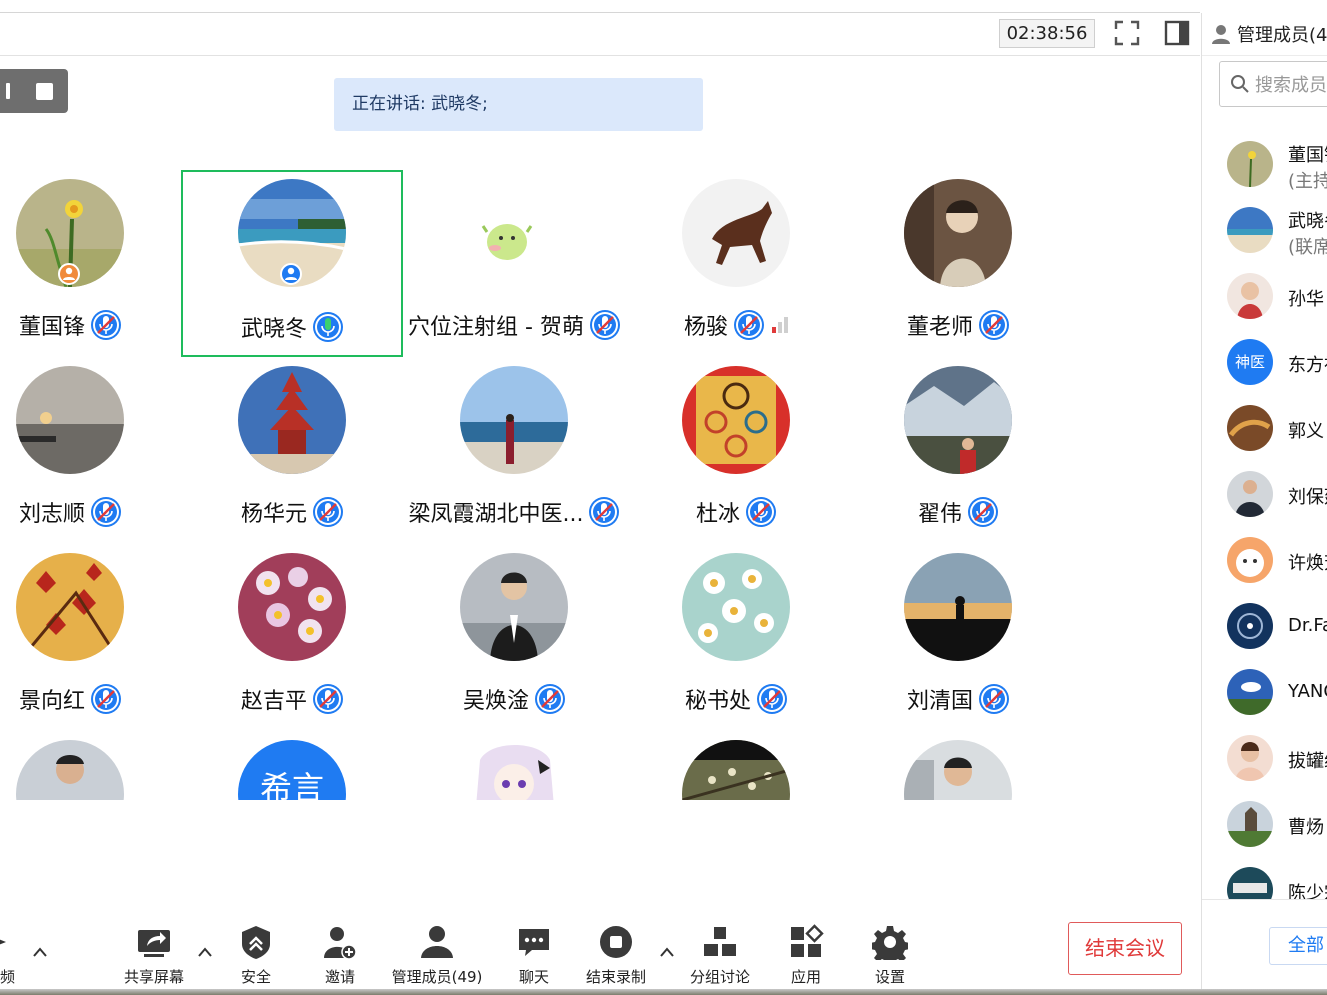  What do you see at coordinates (1277, 361) in the screenshot?
I see `member-item: 神医 东方神` at bounding box center [1277, 361].